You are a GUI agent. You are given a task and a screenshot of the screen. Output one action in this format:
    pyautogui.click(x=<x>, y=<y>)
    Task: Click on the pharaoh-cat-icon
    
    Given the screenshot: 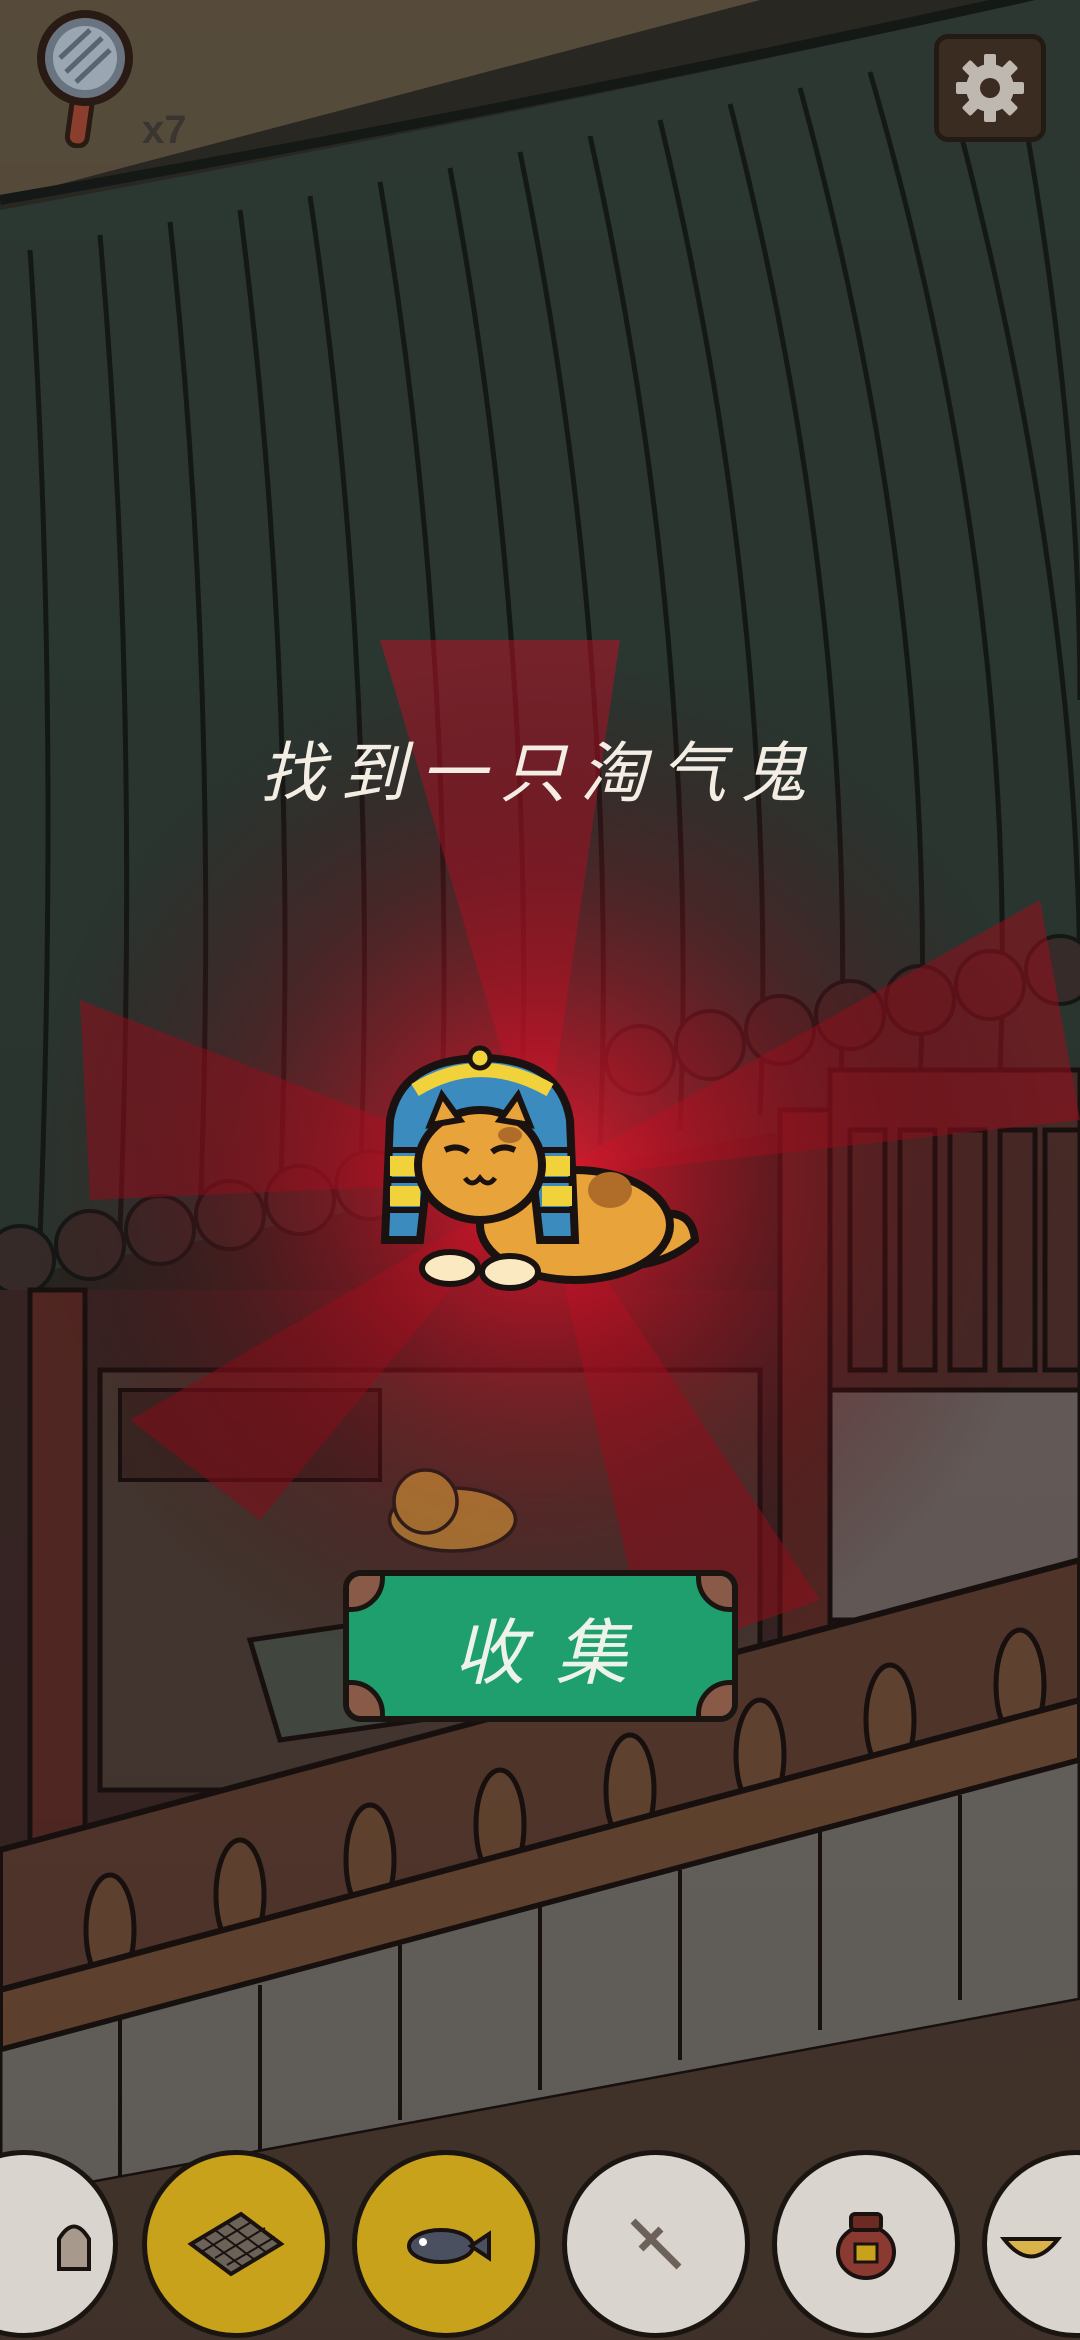 What is the action you would take?
    pyautogui.click(x=540, y=1168)
    